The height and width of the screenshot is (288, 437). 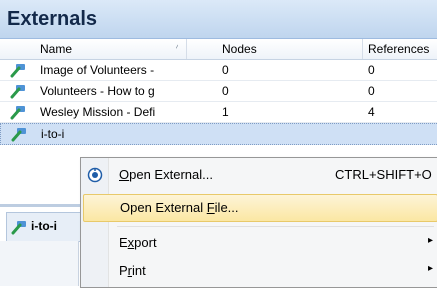 I want to click on table-row: Image of Volunteers - 0 0, so click(x=218, y=70).